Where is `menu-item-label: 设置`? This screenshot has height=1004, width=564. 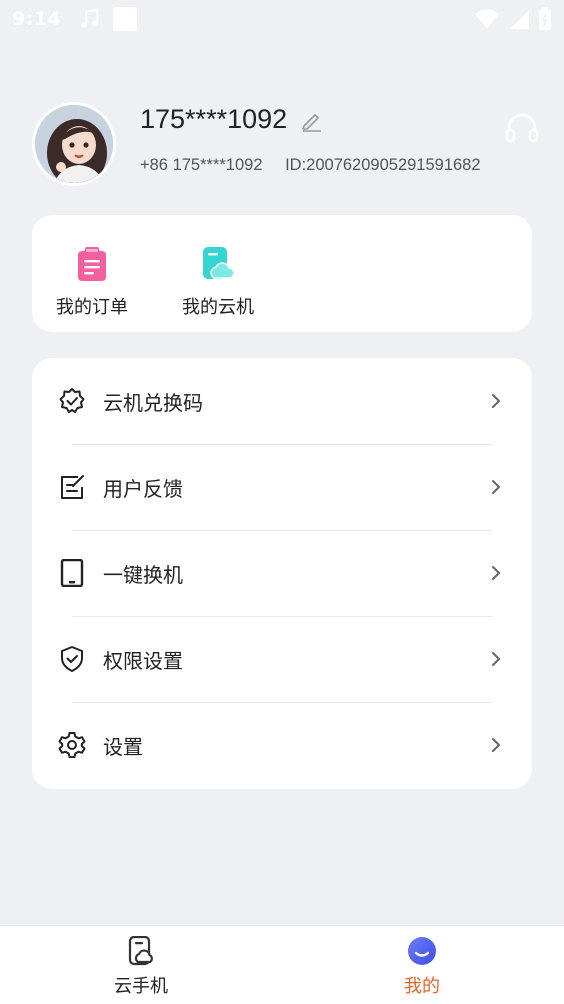
menu-item-label: 设置 is located at coordinates (123, 746).